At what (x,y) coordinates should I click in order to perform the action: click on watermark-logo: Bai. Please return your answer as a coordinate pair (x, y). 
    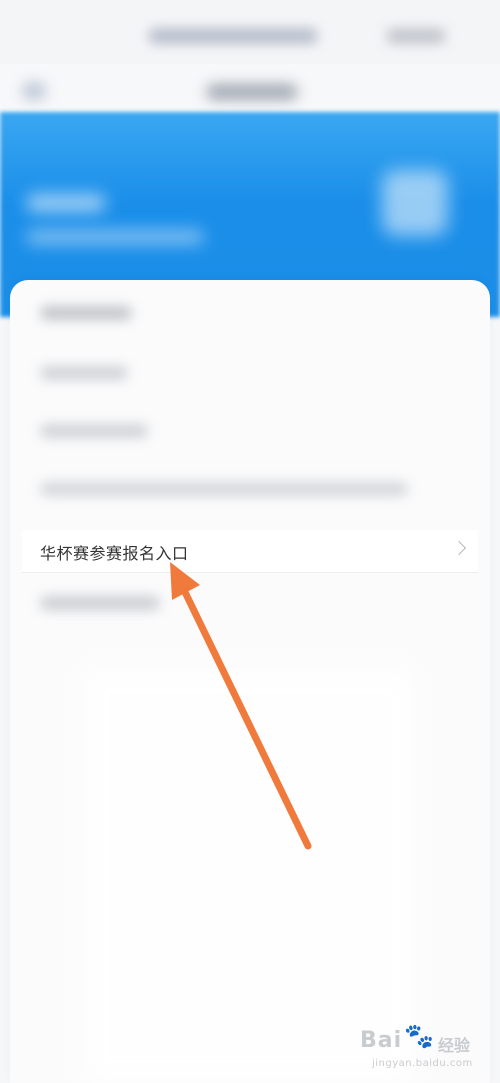
    Looking at the image, I should click on (381, 1040).